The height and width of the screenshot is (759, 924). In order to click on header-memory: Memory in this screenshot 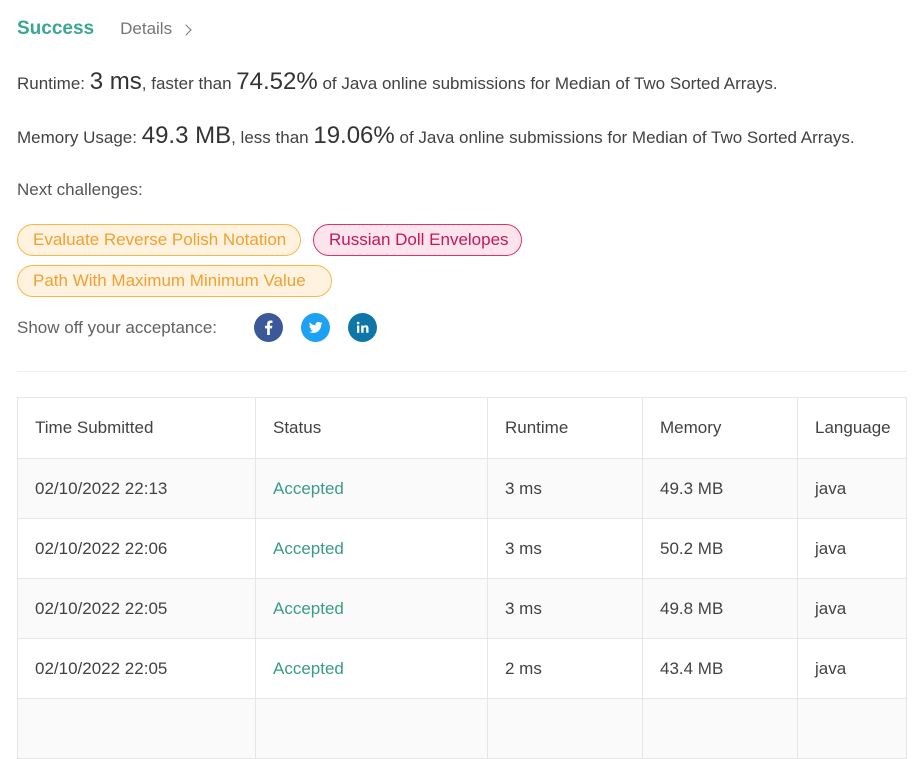, I will do `click(720, 428)`.